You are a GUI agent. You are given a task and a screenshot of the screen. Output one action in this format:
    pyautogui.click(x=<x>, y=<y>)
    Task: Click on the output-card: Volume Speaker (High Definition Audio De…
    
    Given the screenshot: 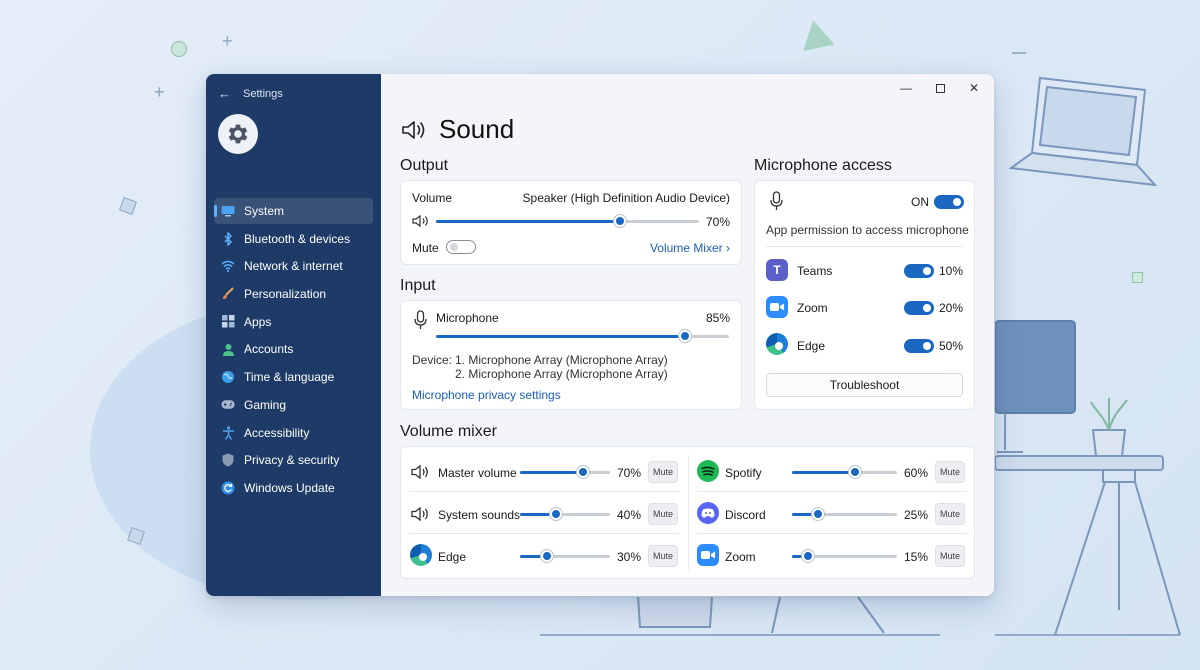 What is the action you would take?
    pyautogui.click(x=571, y=222)
    